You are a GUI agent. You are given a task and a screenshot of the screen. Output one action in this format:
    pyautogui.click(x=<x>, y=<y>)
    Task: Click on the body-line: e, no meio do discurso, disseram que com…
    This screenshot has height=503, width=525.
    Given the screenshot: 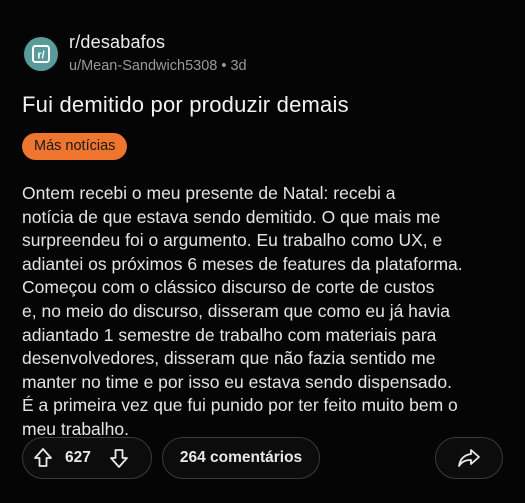 What is the action you would take?
    pyautogui.click(x=236, y=310)
    